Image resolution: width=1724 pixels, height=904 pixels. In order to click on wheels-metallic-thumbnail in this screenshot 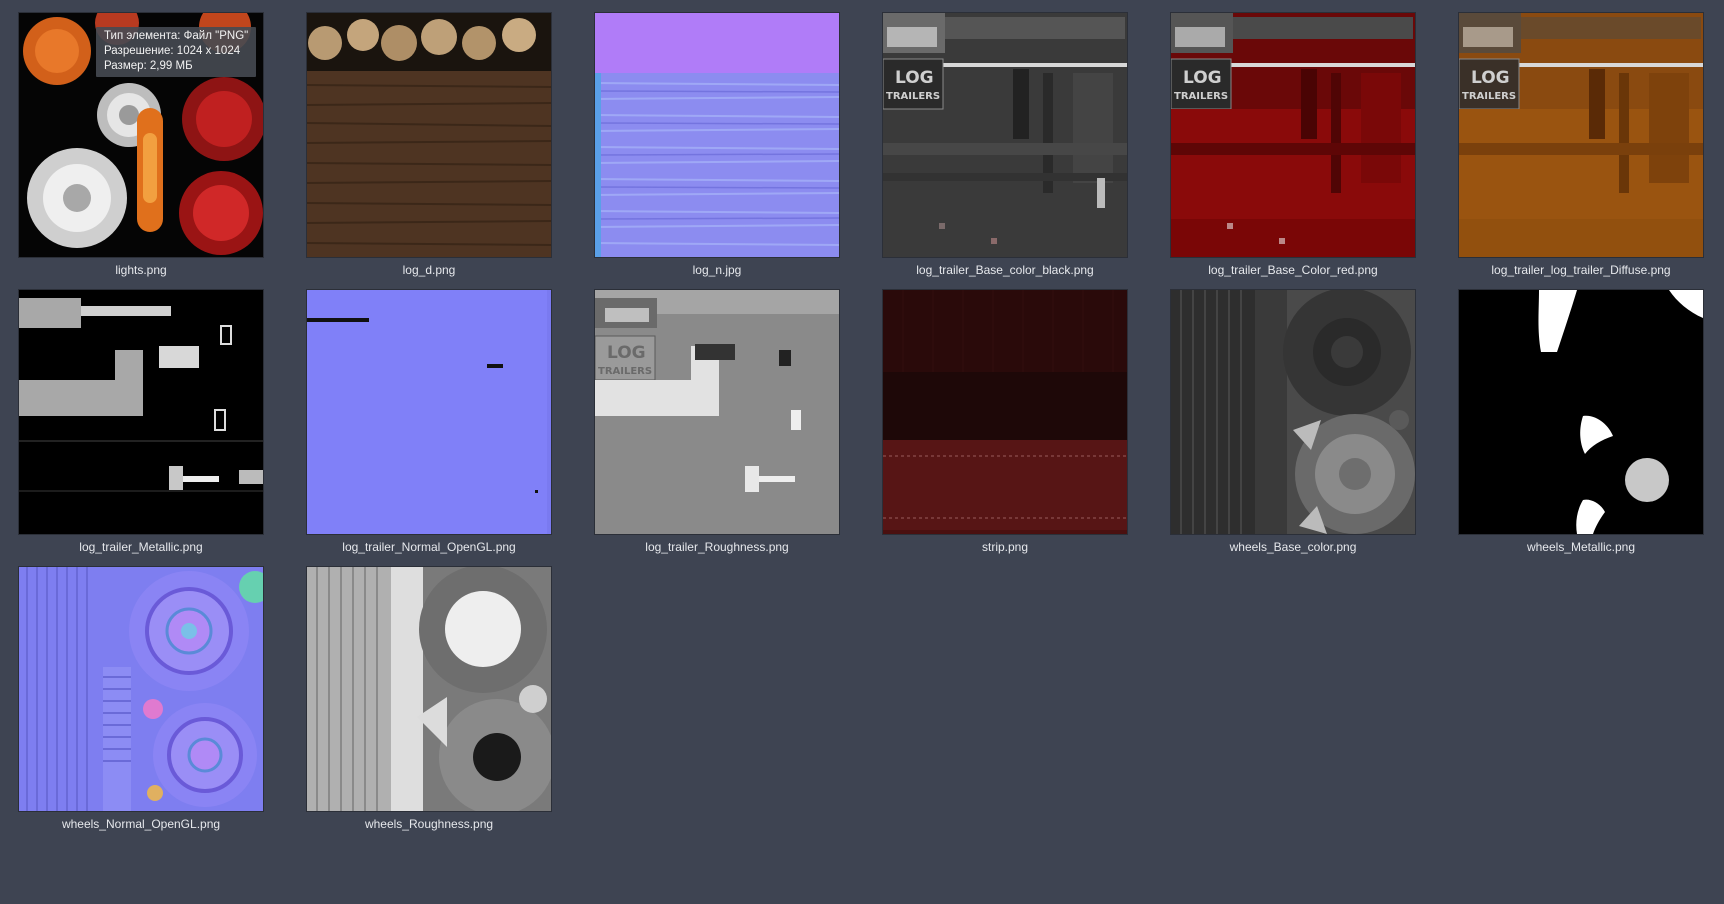, I will do `click(1581, 412)`.